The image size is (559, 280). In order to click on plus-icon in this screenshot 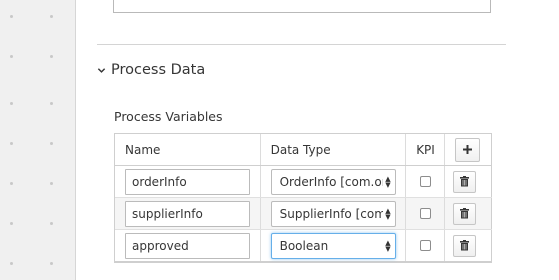, I will do `click(467, 150)`.